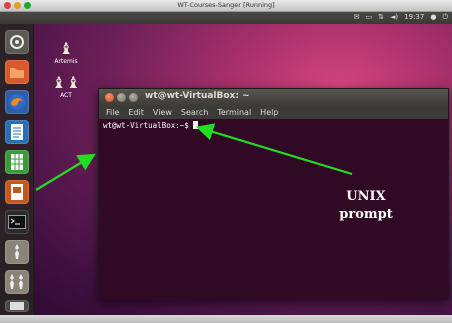 Image resolution: width=452 pixels, height=323 pixels. I want to click on menu-terminal: Terminal, so click(234, 112).